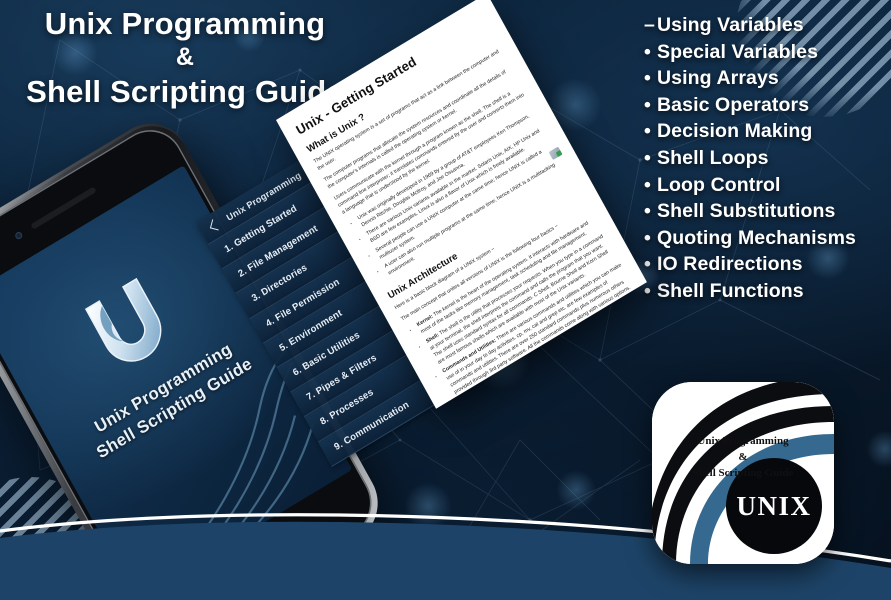  I want to click on feature-list-item: • IO Redirections, so click(767, 264).